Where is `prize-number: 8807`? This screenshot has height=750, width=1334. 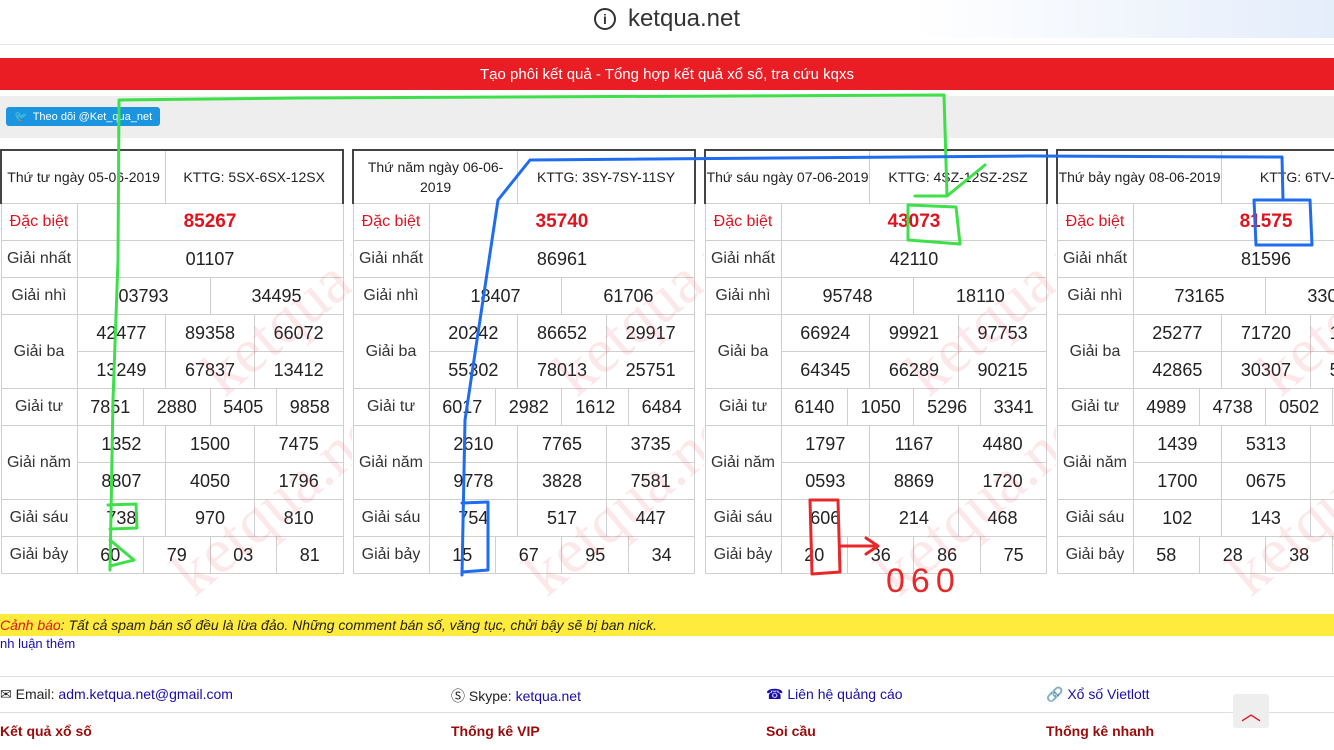 prize-number: 8807 is located at coordinates (121, 481).